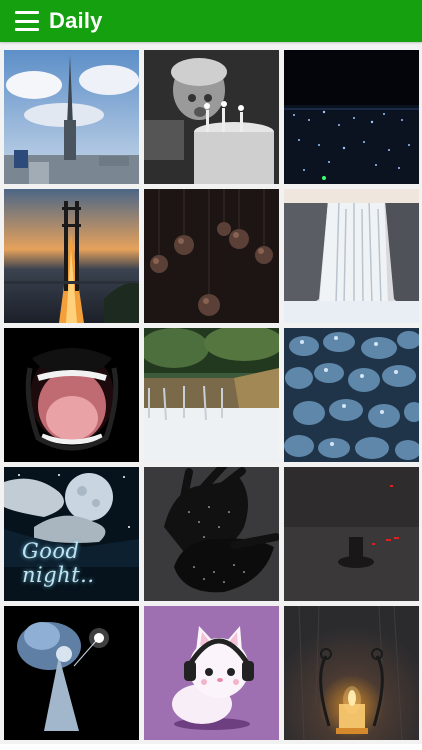 This screenshot has height=750, width=422. Describe the element at coordinates (351, 117) in the screenshot. I see `image-tile-city-night` at that location.